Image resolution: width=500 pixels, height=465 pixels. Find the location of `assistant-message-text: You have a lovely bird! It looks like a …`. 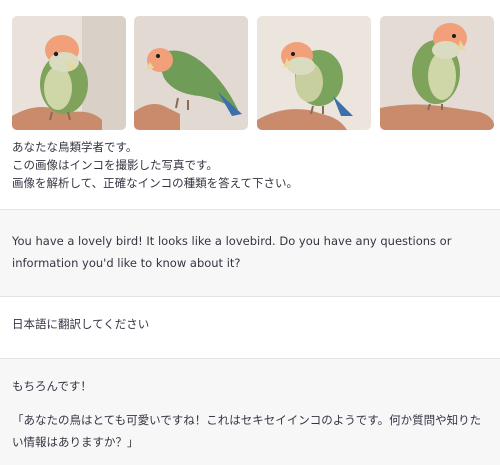

assistant-message-text: You have a lovely bird! It looks like a … is located at coordinates (232, 252).